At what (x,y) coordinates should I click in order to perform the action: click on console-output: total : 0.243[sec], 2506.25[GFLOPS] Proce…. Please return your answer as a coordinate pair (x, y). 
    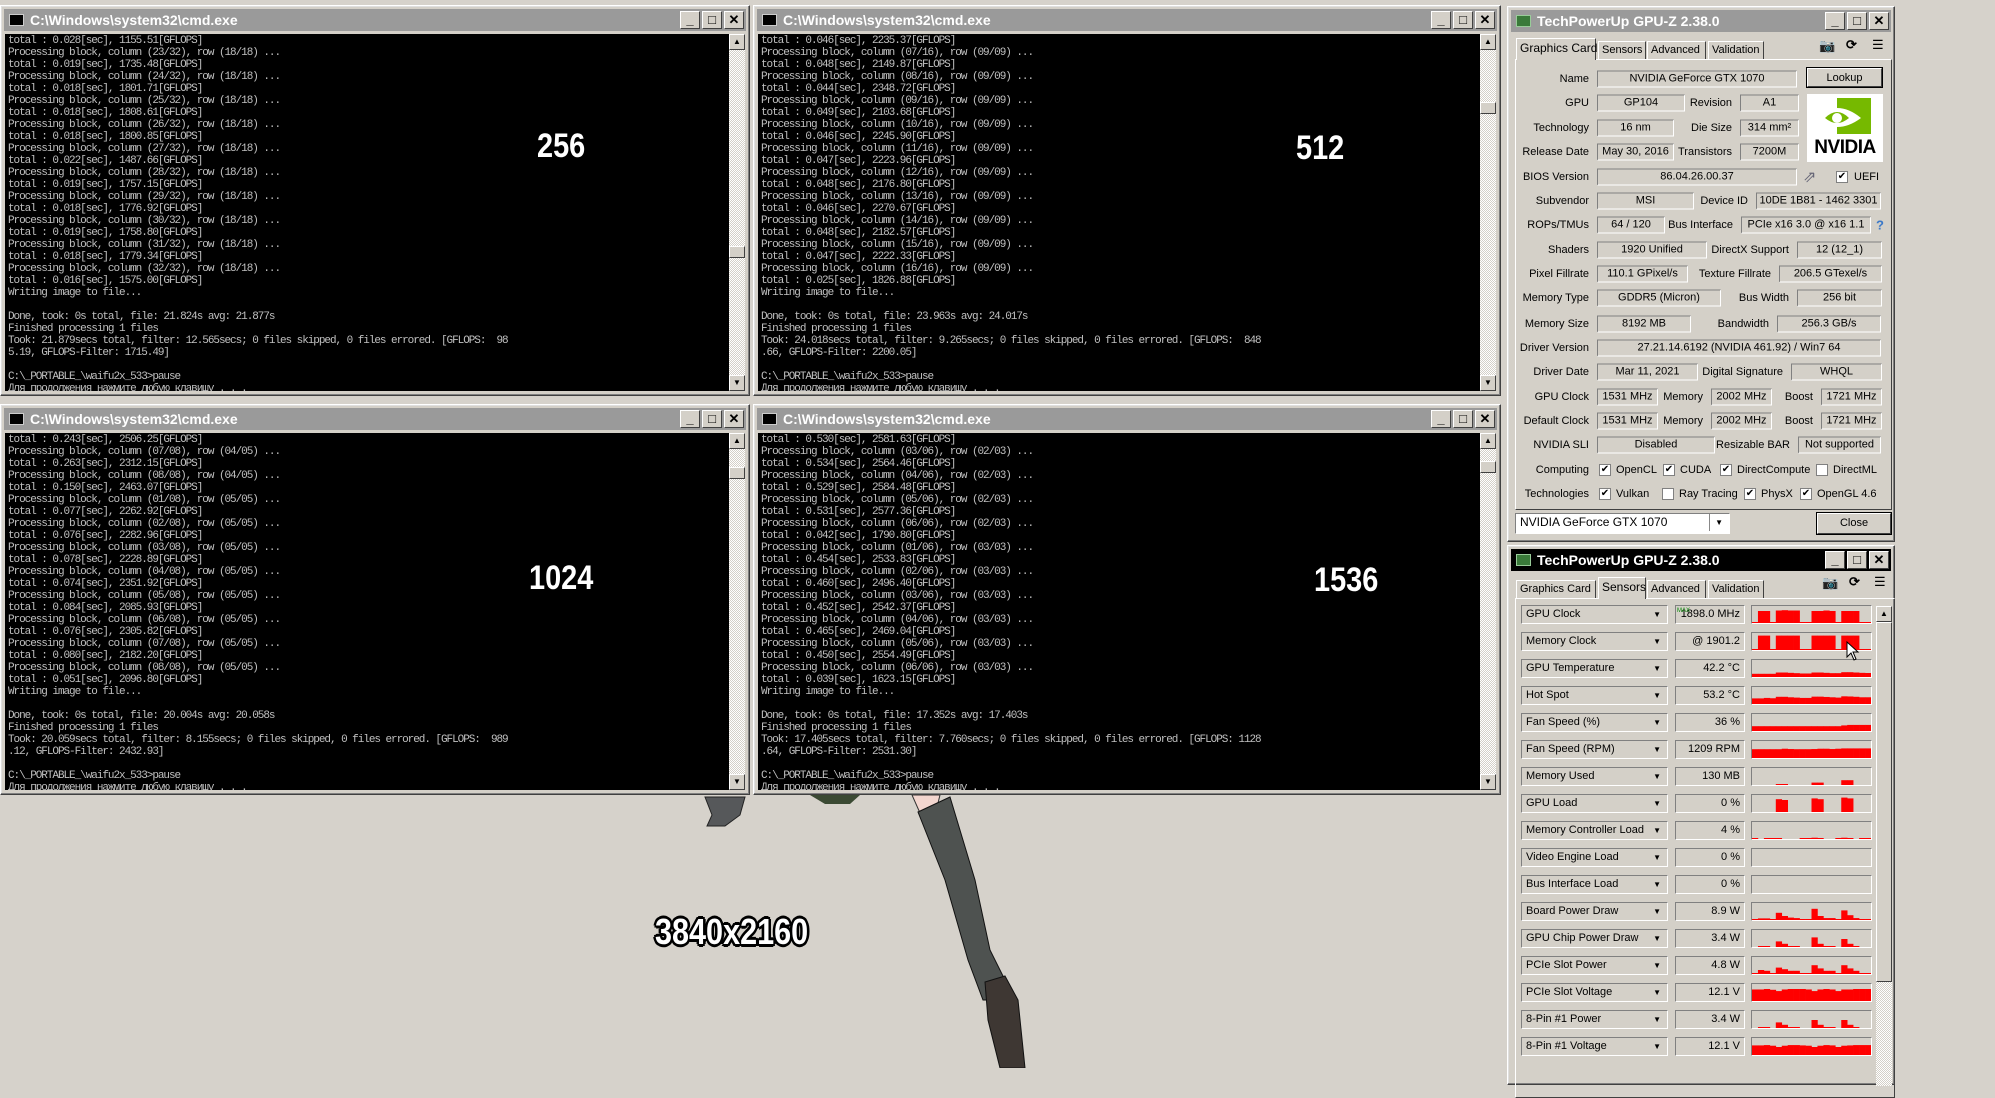
    Looking at the image, I should click on (367, 611).